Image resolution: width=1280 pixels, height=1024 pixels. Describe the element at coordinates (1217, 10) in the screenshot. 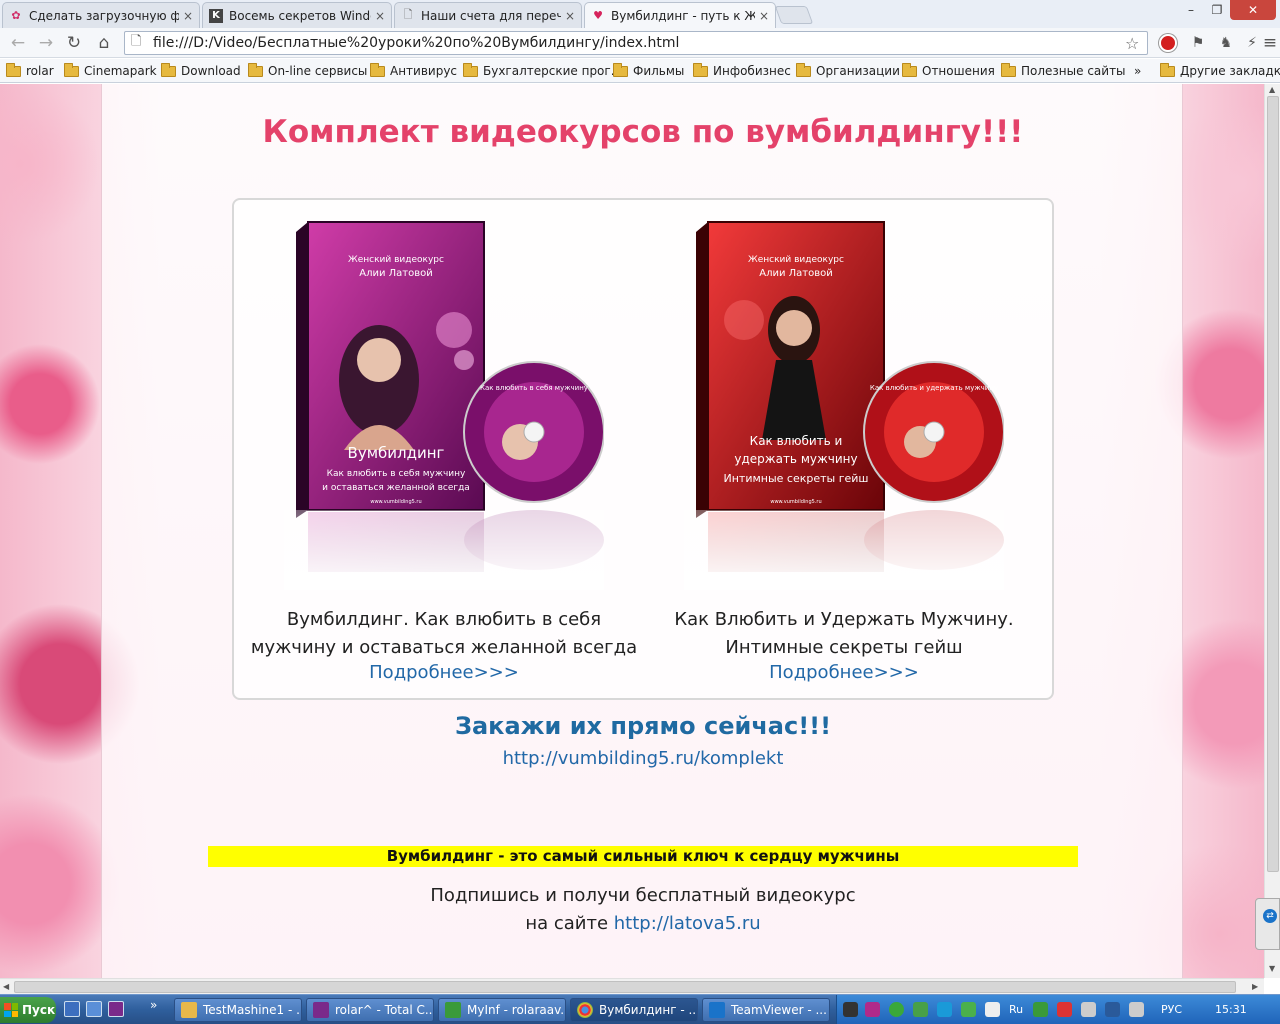

I see `restore-button: ❐` at that location.